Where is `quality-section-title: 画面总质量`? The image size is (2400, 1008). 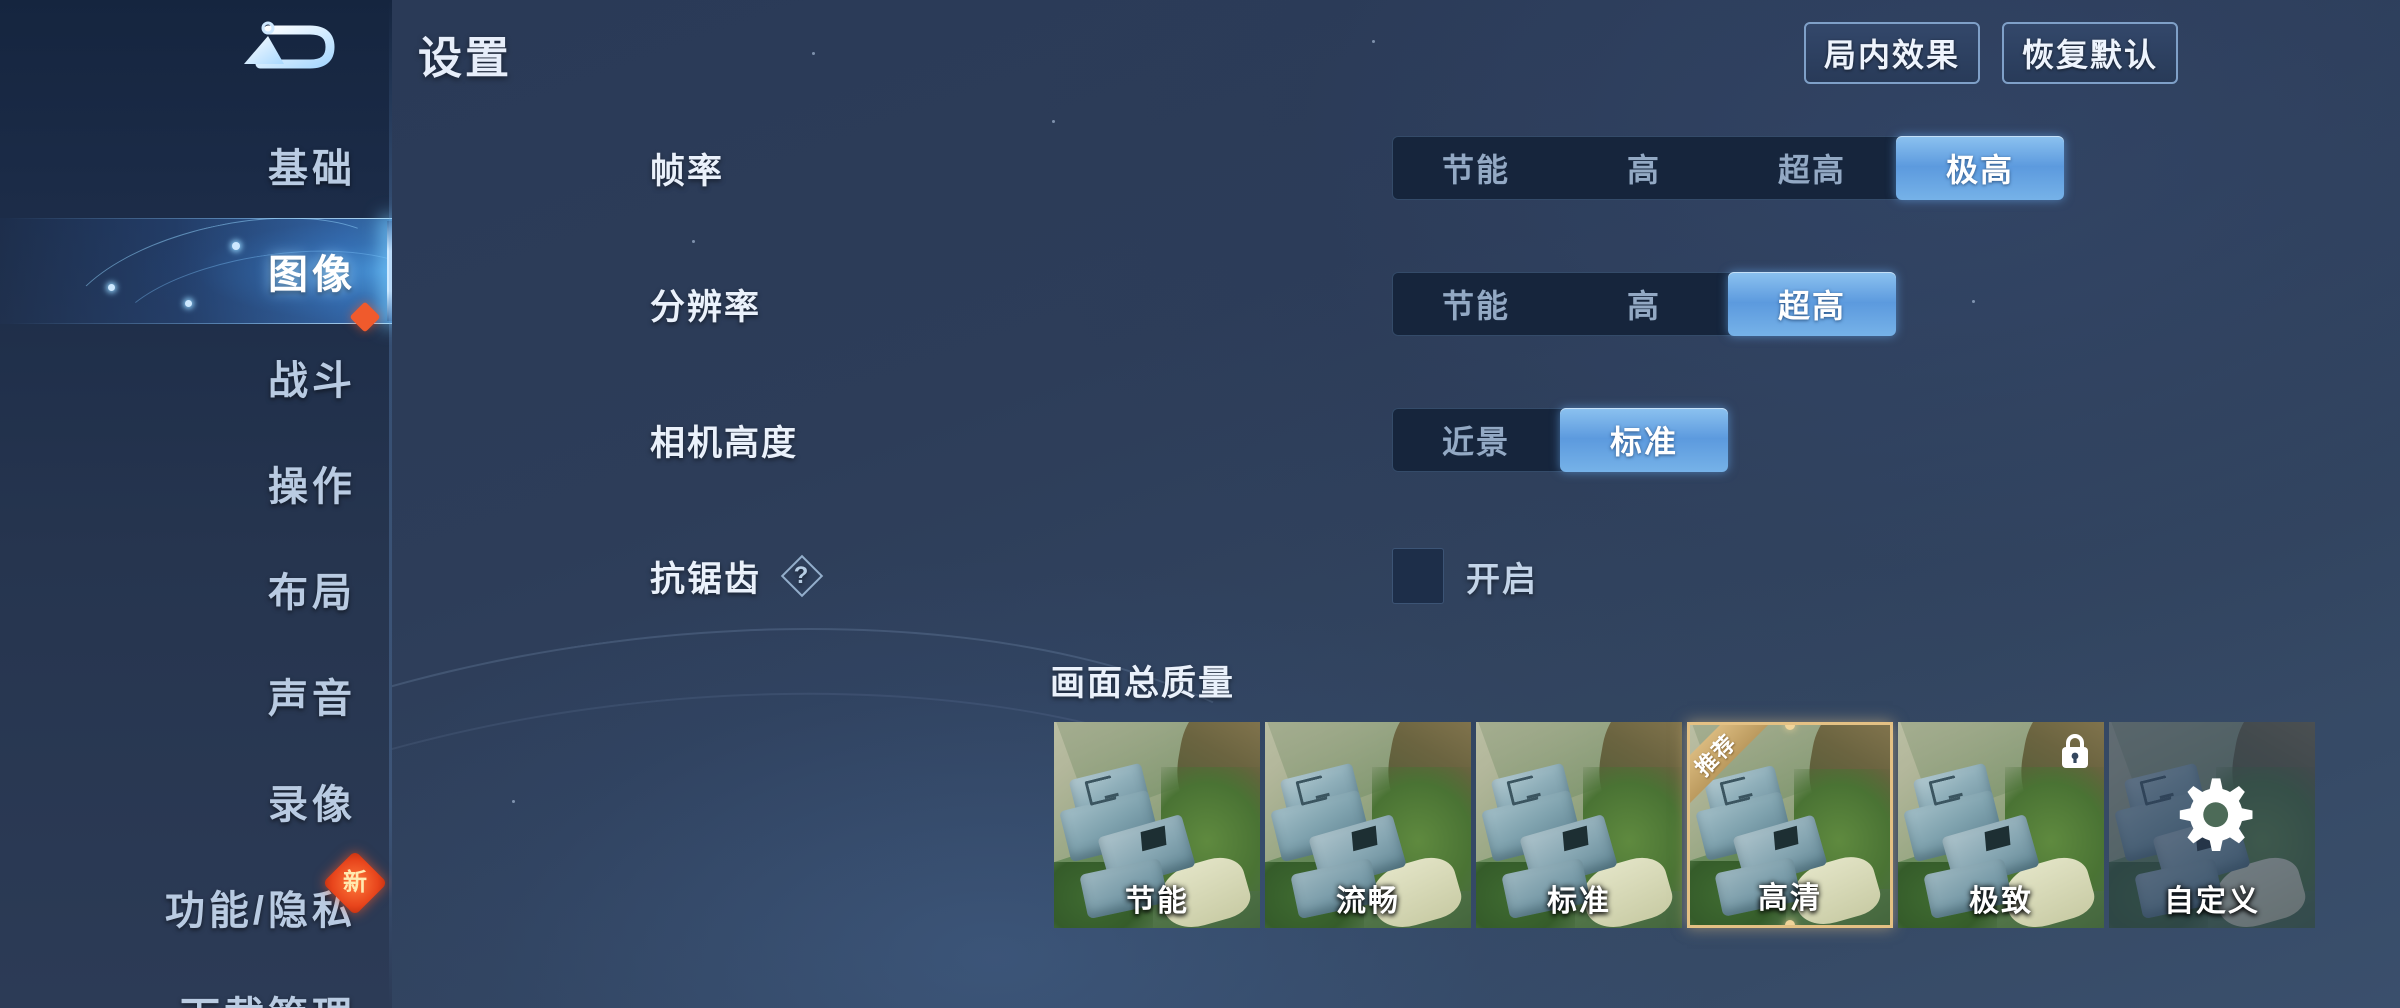
quality-section-title: 画面总质量 is located at coordinates (1143, 683).